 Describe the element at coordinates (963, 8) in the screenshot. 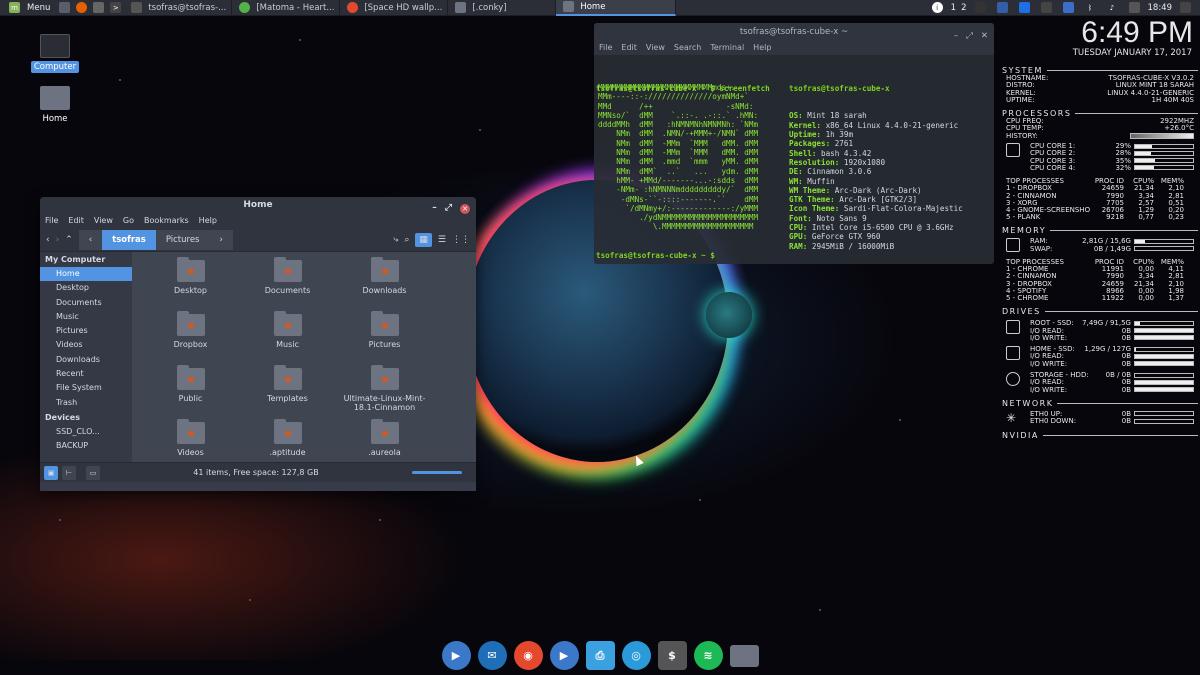

I see `workspace-2: 2` at that location.